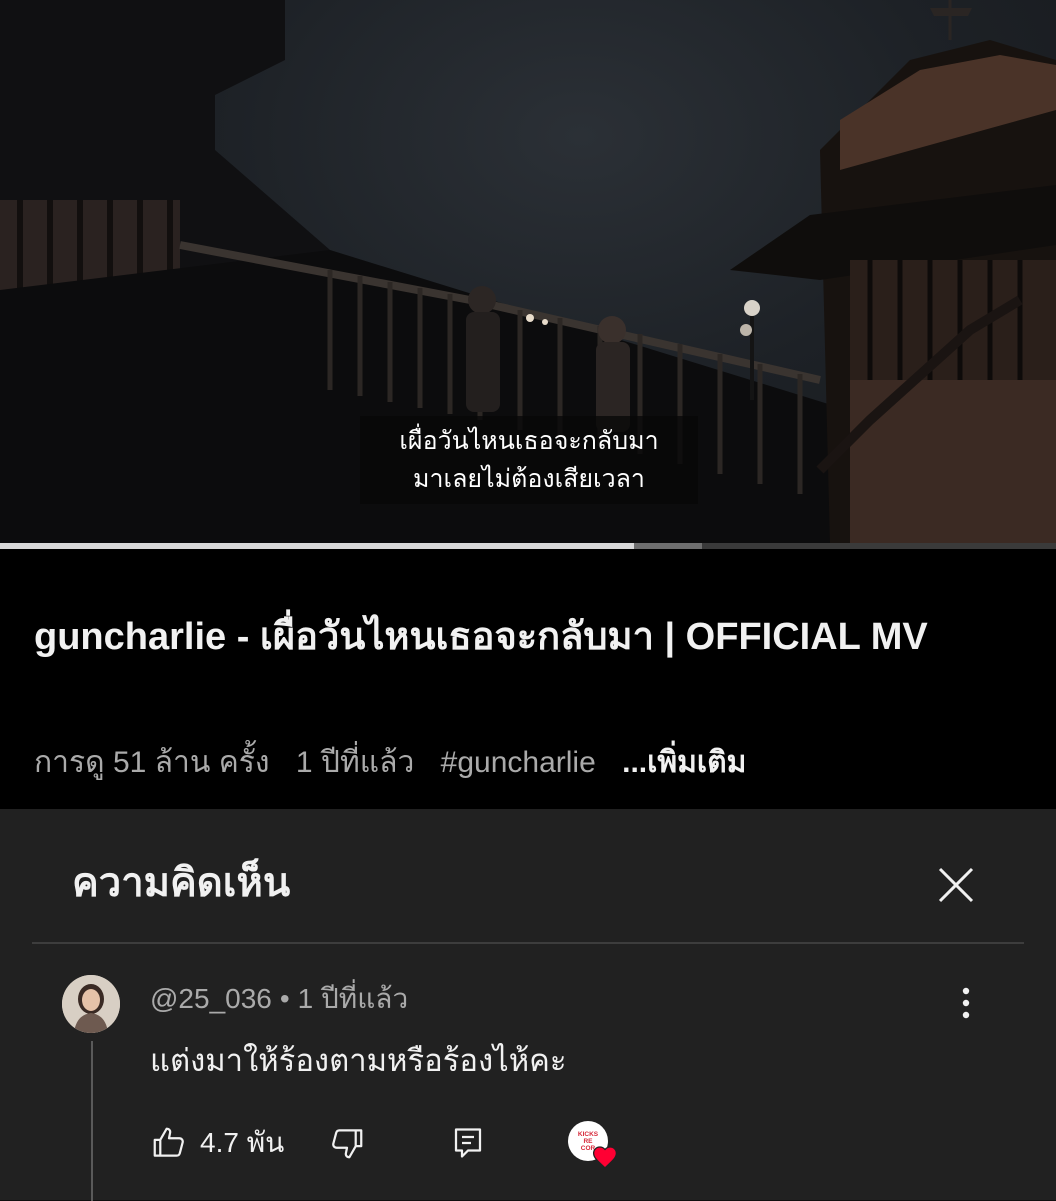  Describe the element at coordinates (529, 478) in the screenshot. I see `subtitle-line-2: มาเลยไม่ต้องเสียเวลา` at that location.